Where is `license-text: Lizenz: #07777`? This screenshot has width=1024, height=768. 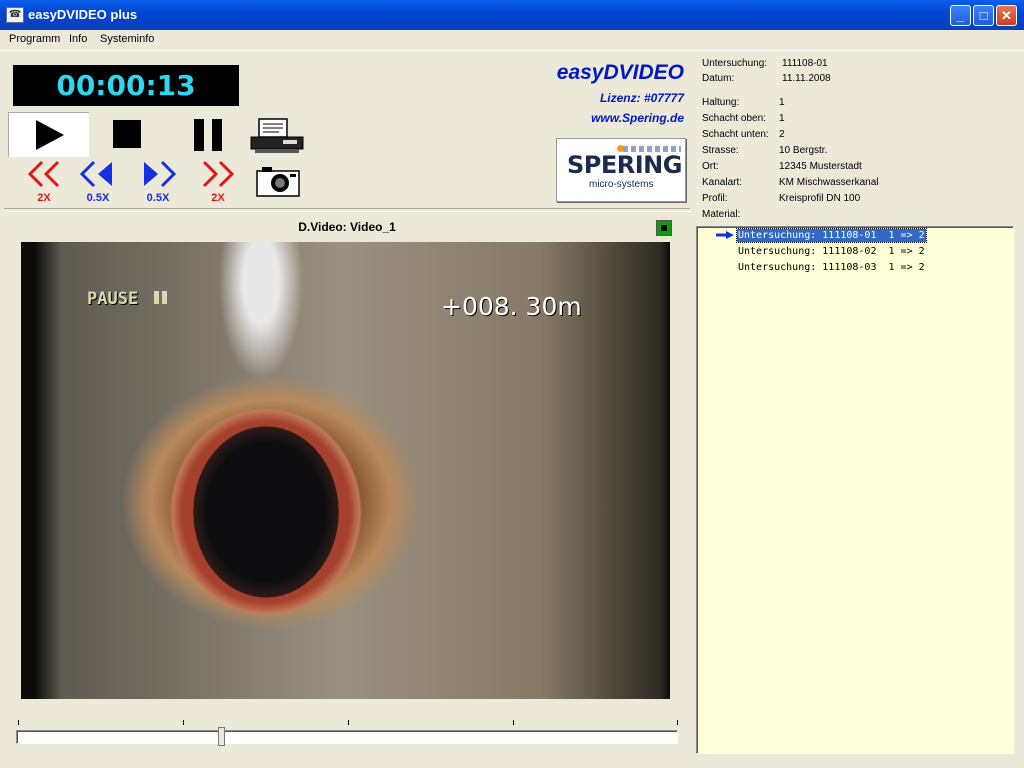 license-text: Lizenz: #07777 is located at coordinates (641, 98).